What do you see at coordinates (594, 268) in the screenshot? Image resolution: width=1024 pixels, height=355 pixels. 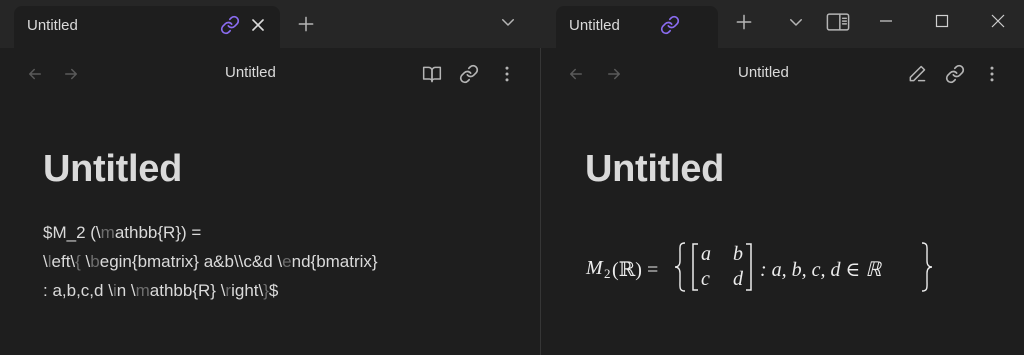 I see `math-symbol-m: M` at bounding box center [594, 268].